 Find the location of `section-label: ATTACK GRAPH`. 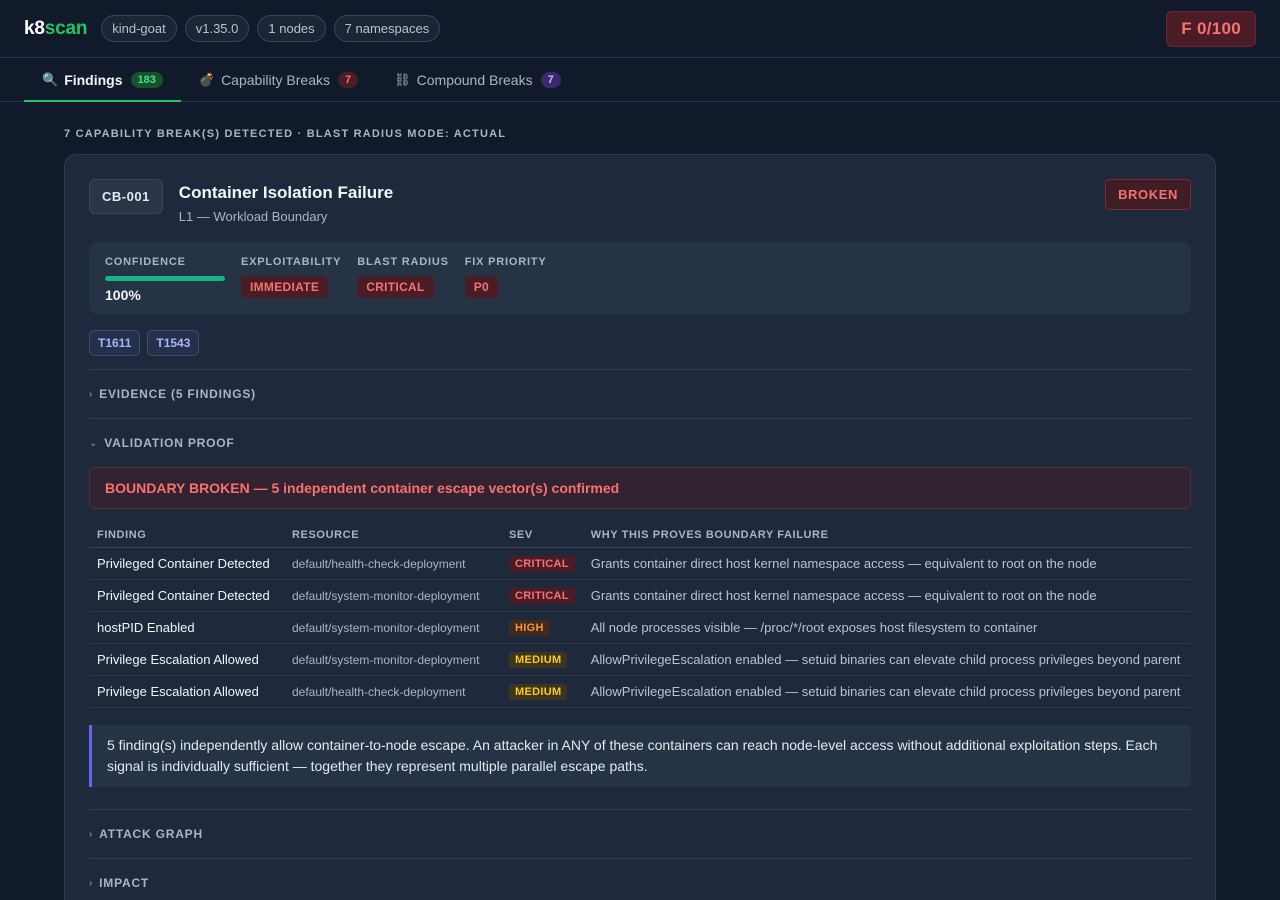

section-label: ATTACK GRAPH is located at coordinates (151, 834).